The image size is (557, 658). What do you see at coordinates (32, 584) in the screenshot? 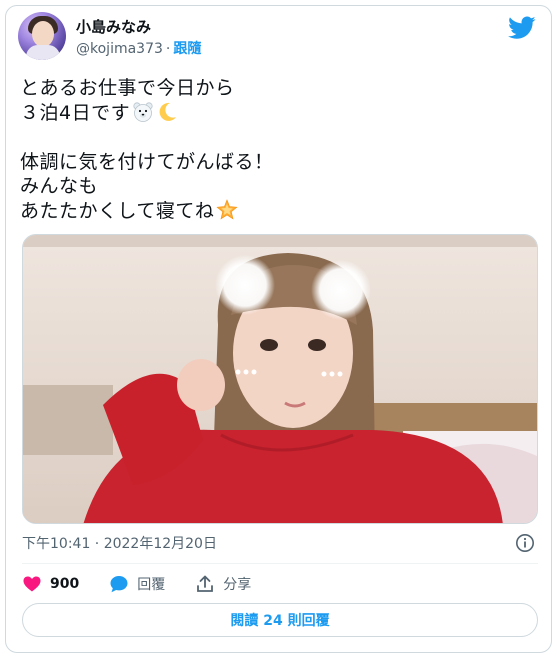
I see `heart-icon` at bounding box center [32, 584].